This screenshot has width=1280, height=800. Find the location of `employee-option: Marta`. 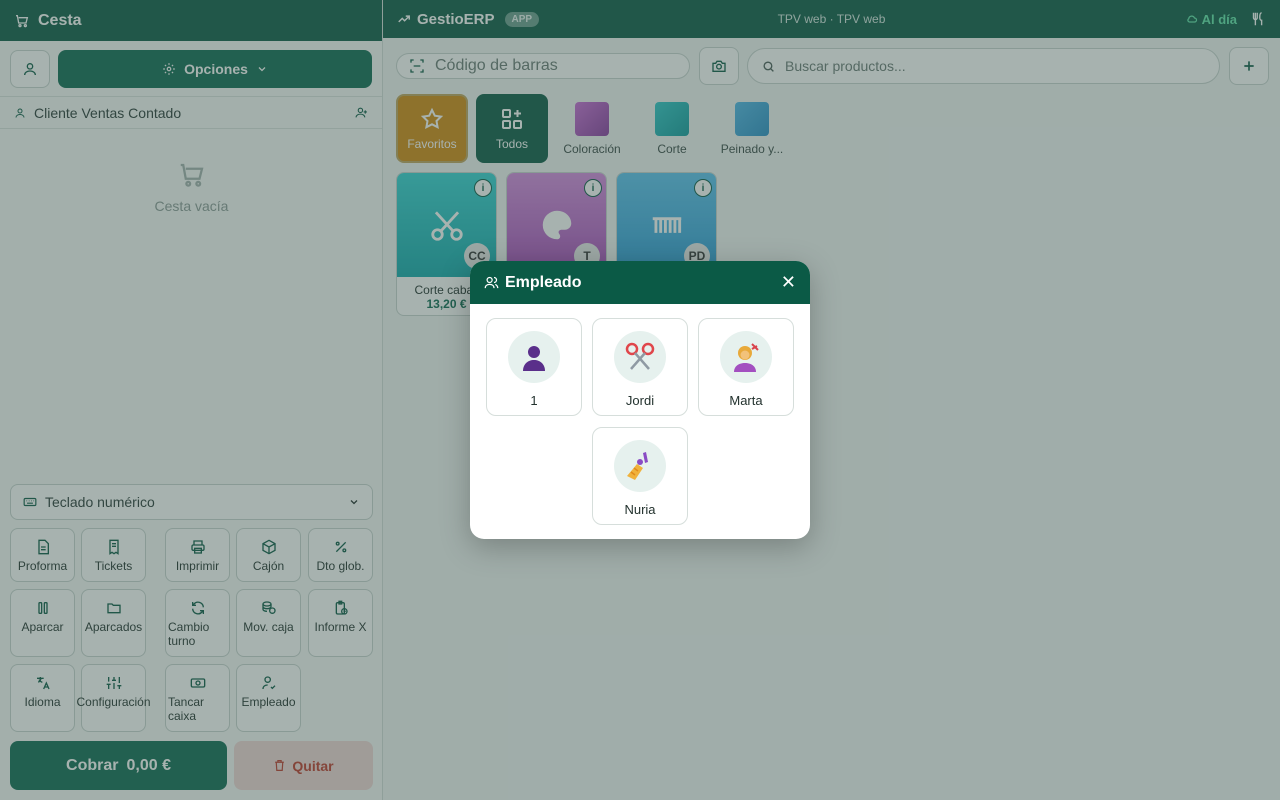

employee-option: Marta is located at coordinates (746, 367).